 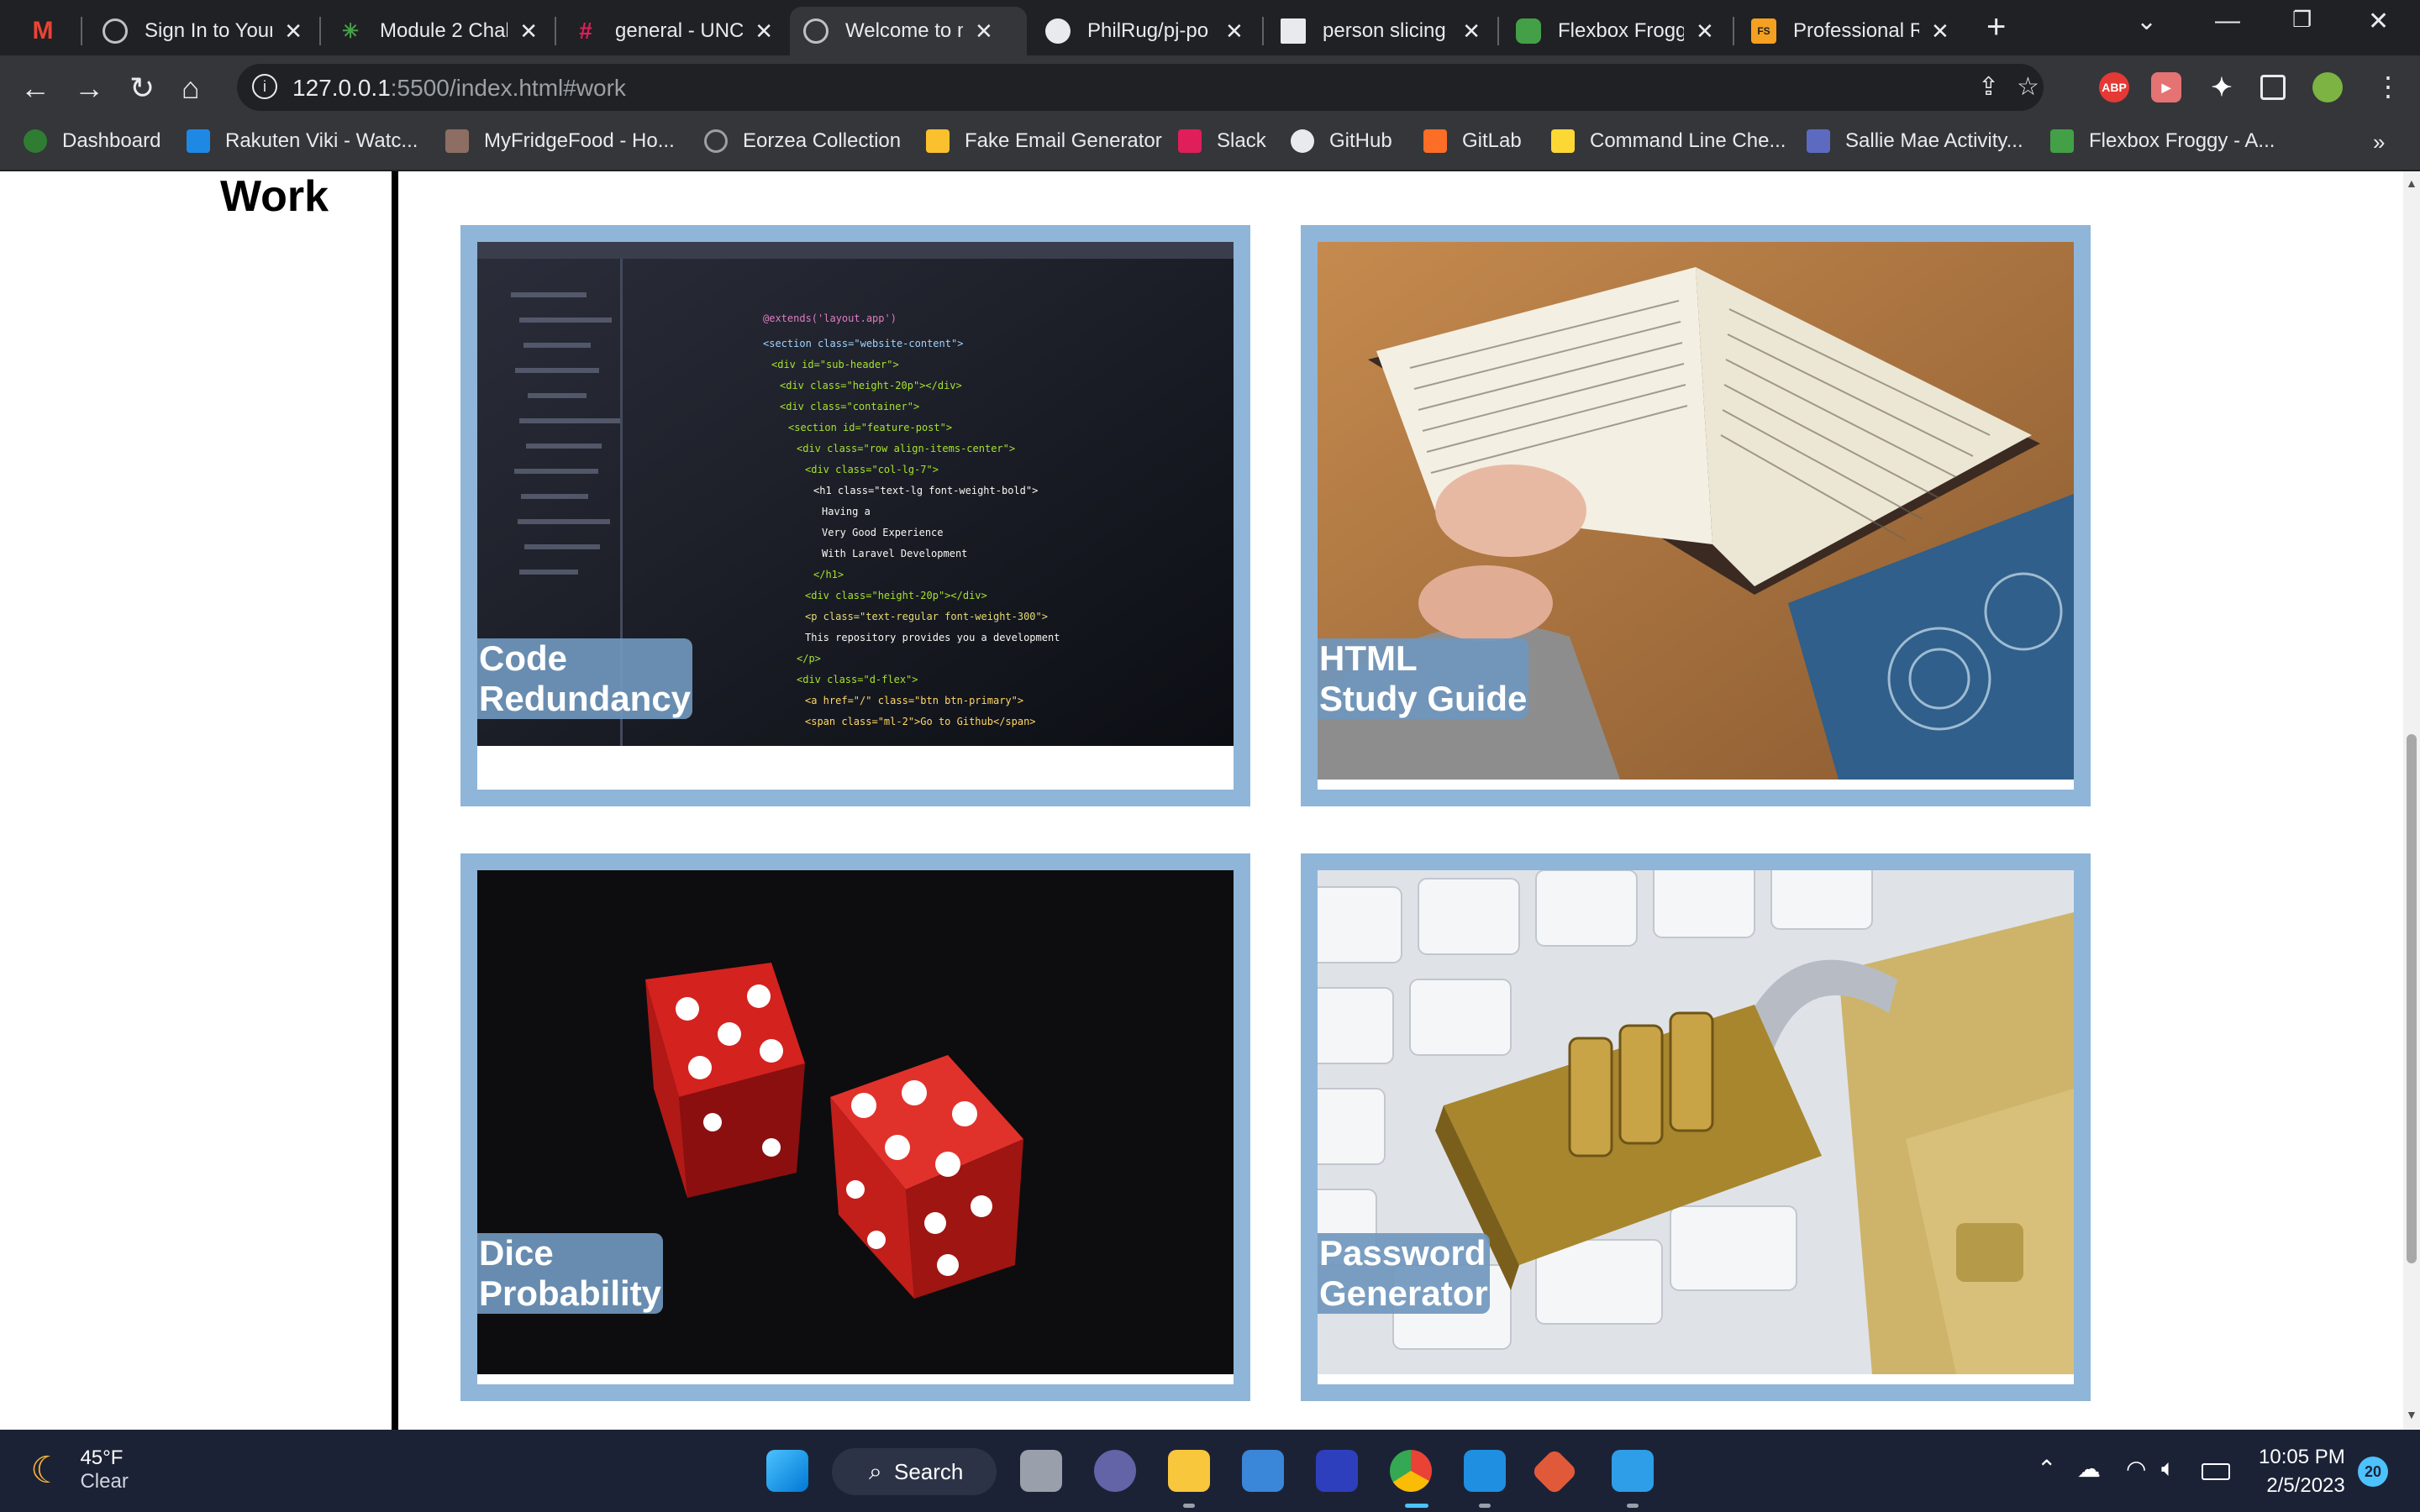 I want to click on address-bar: i 127.0.0.1:5500/index.html#work ⇪ ☆, so click(x=1140, y=87).